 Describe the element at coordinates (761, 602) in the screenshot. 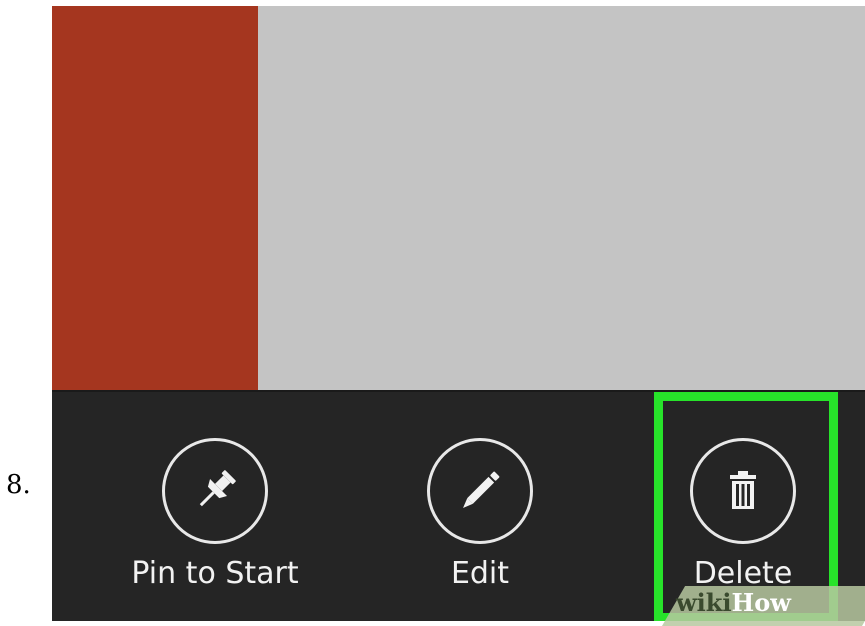

I see `watermark-how: How` at that location.